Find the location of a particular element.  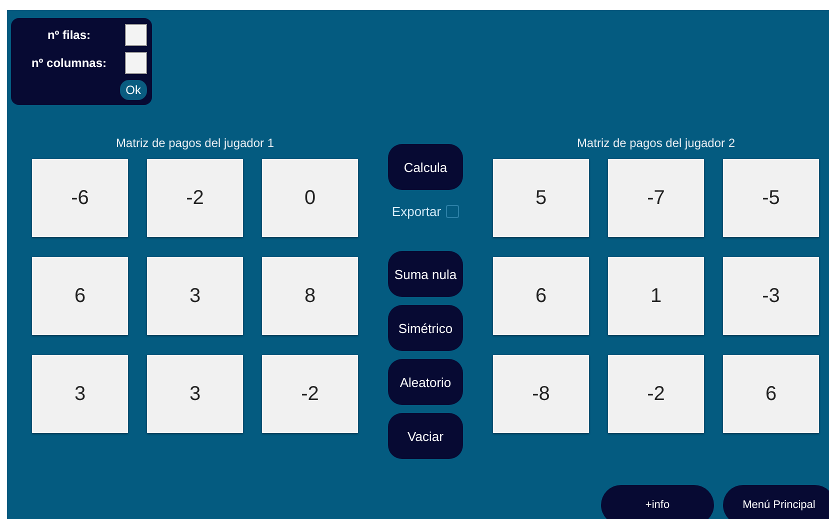

ok-button: Ok is located at coordinates (133, 90).